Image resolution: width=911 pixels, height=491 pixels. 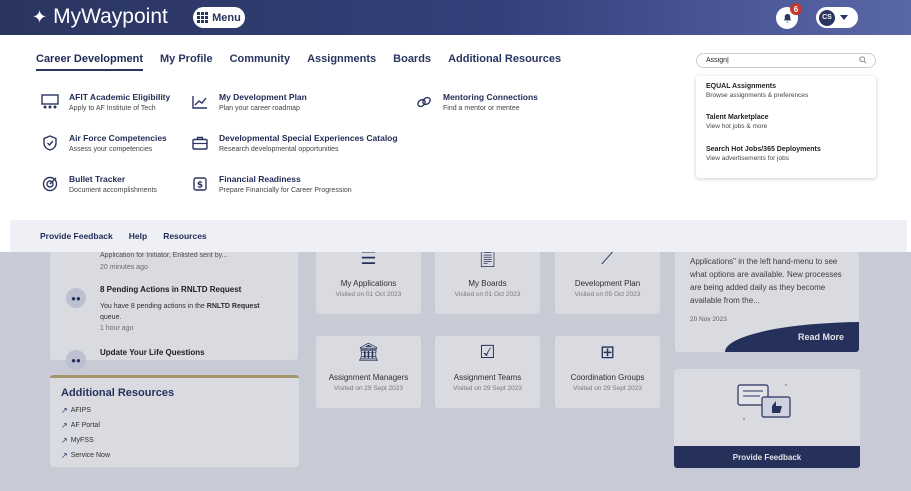 I want to click on top-navigation-bar: ✦ MyWaypoint Menu 6 CS, so click(x=455, y=17).